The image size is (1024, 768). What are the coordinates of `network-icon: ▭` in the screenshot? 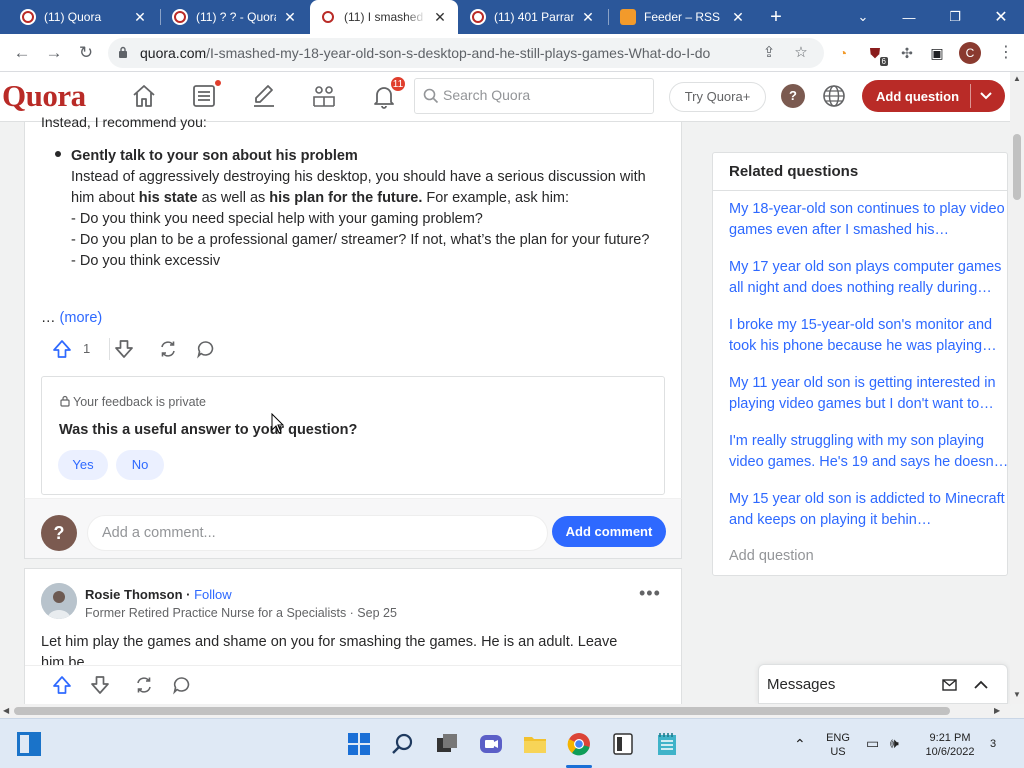 It's located at (872, 743).